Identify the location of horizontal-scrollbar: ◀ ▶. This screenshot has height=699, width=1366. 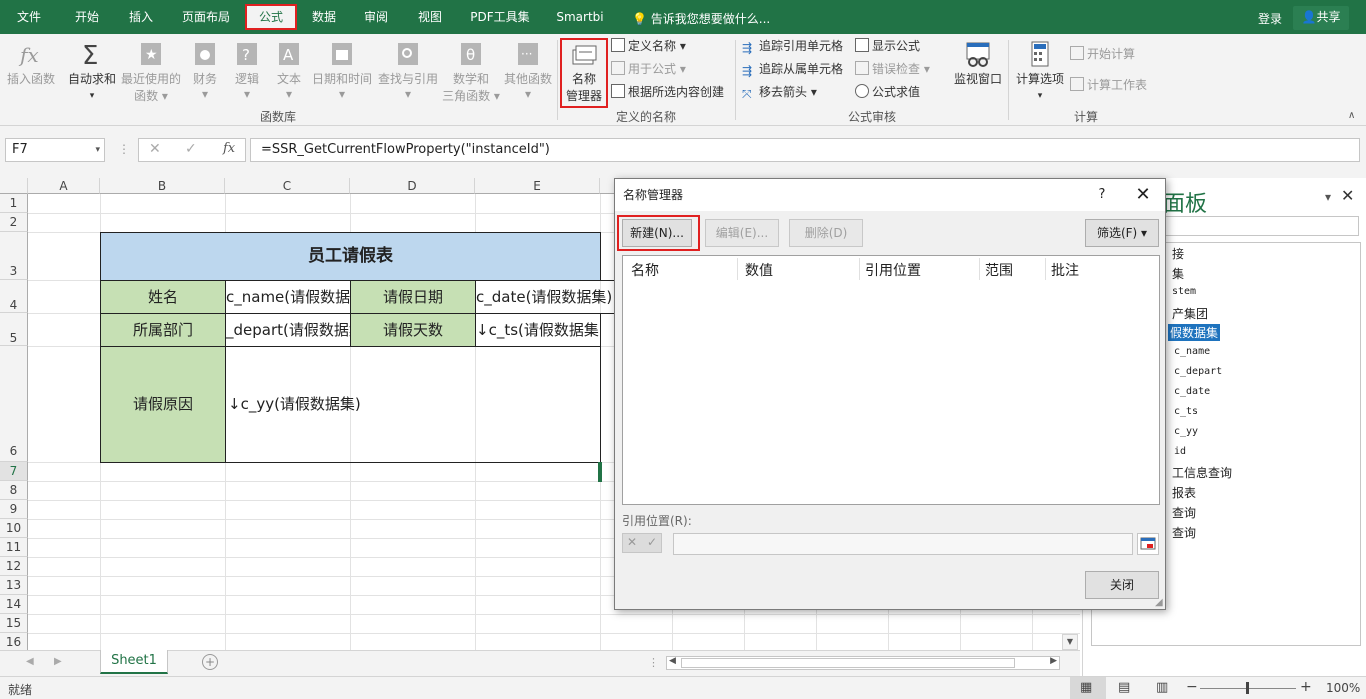
(863, 663).